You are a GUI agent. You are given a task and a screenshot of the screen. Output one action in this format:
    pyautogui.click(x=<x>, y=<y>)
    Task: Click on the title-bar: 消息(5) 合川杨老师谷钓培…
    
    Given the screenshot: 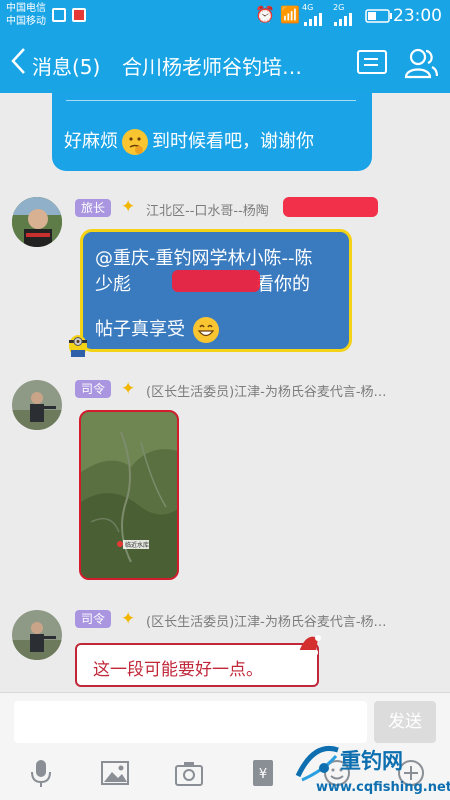 What is the action you would take?
    pyautogui.click(x=225, y=63)
    